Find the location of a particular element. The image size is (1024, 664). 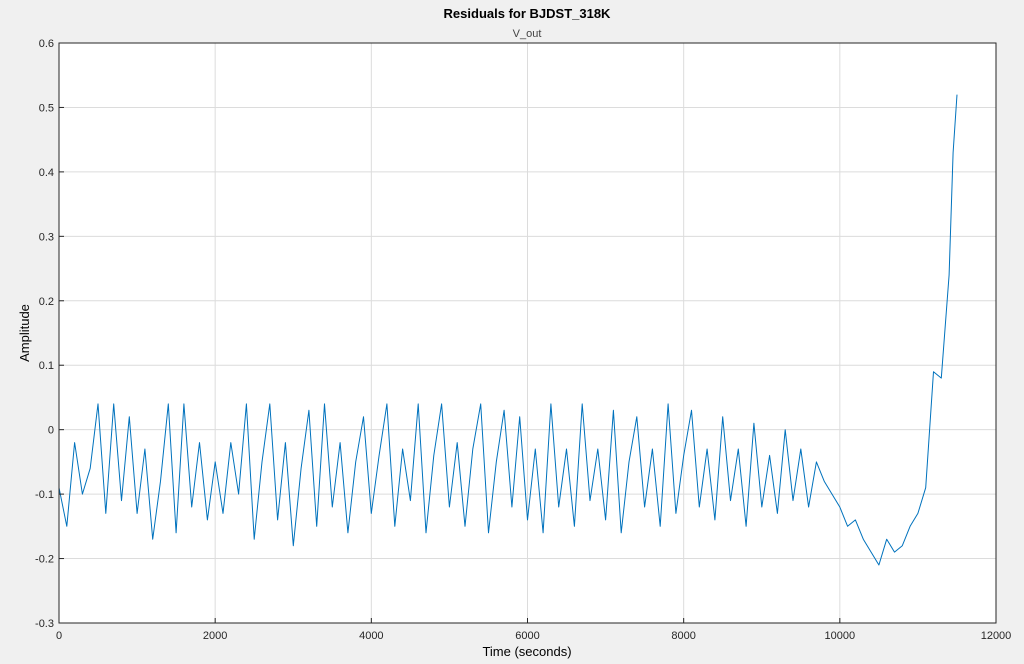

y-tick-label: 0 is located at coordinates (51, 431).